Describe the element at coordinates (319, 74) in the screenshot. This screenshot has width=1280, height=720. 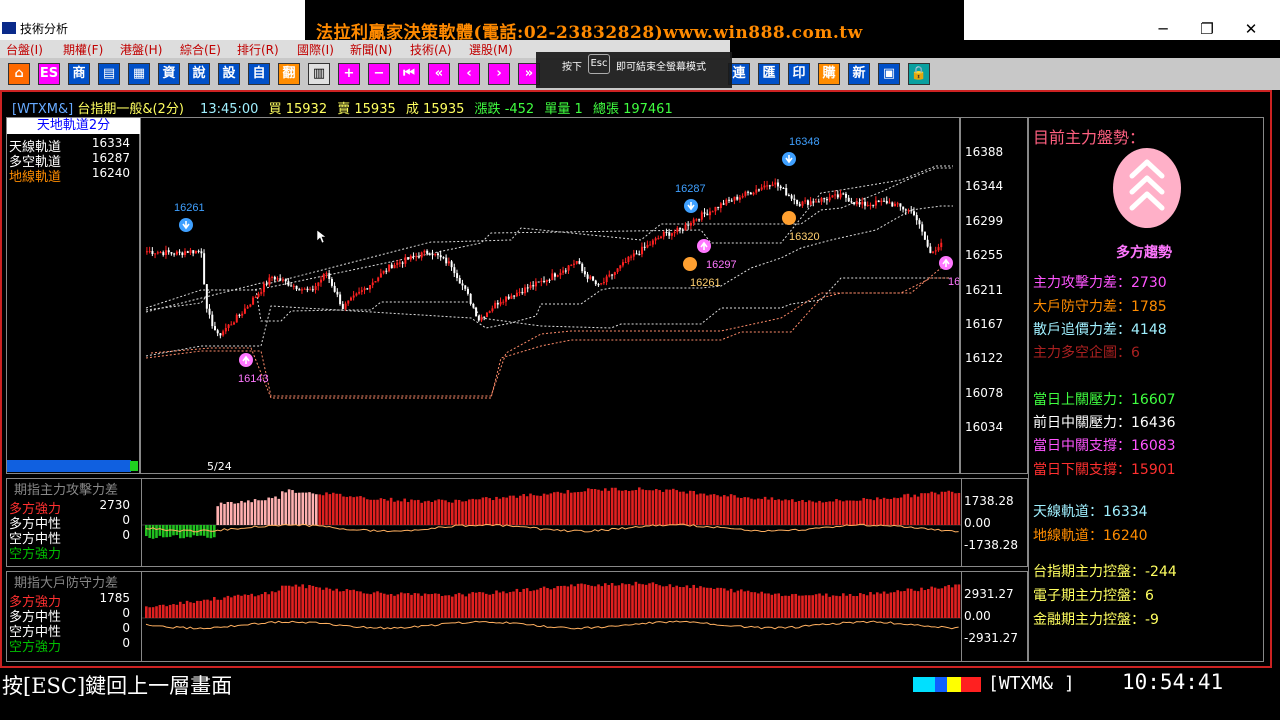
I see `list-button: ▥` at that location.